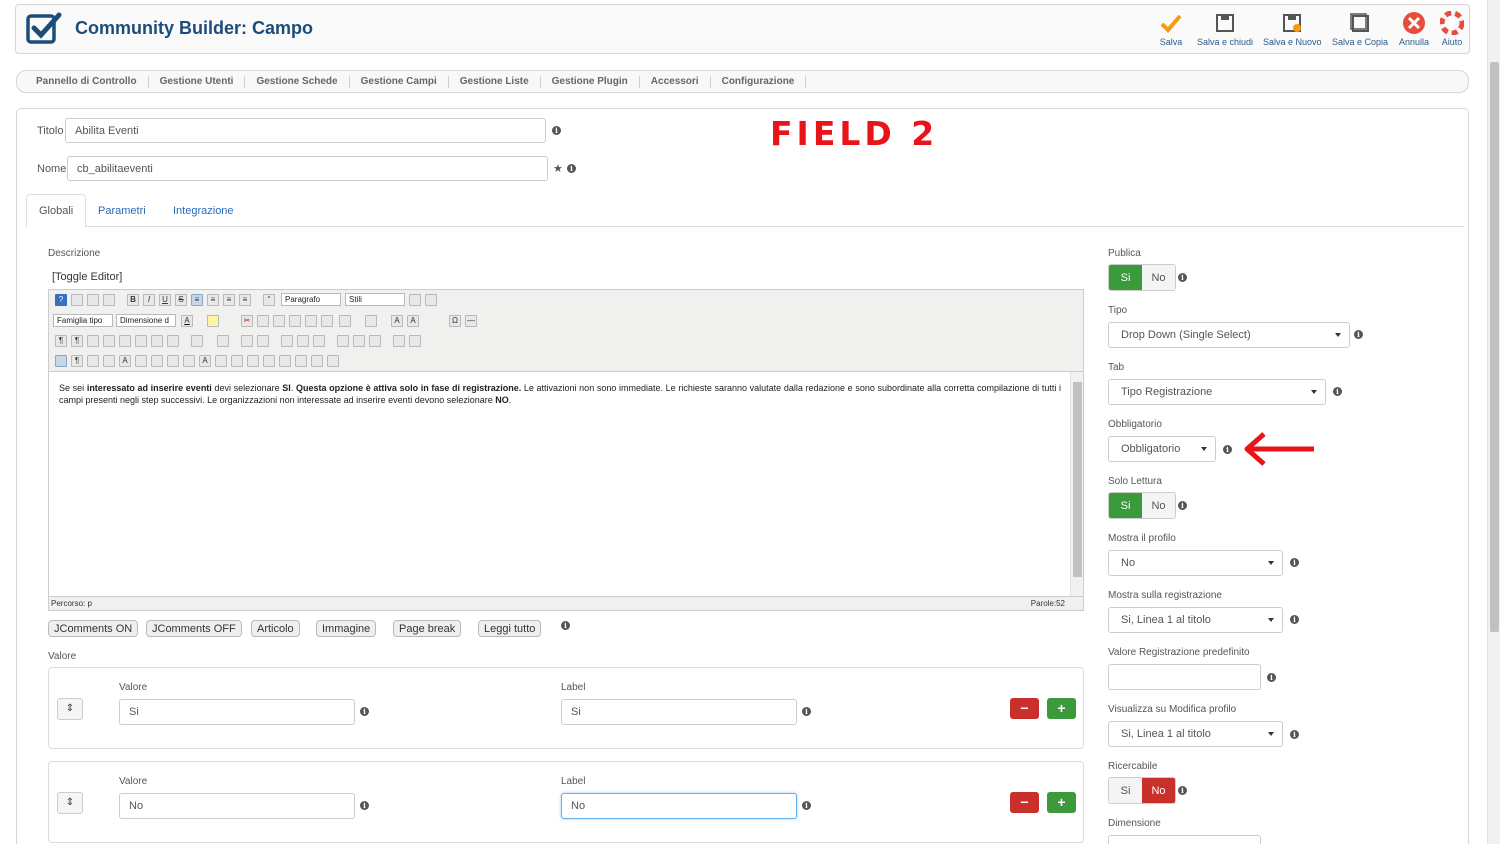 The width and height of the screenshot is (1500, 844). Describe the element at coordinates (61, 300) in the screenshot. I see `help-icon: ?` at that location.